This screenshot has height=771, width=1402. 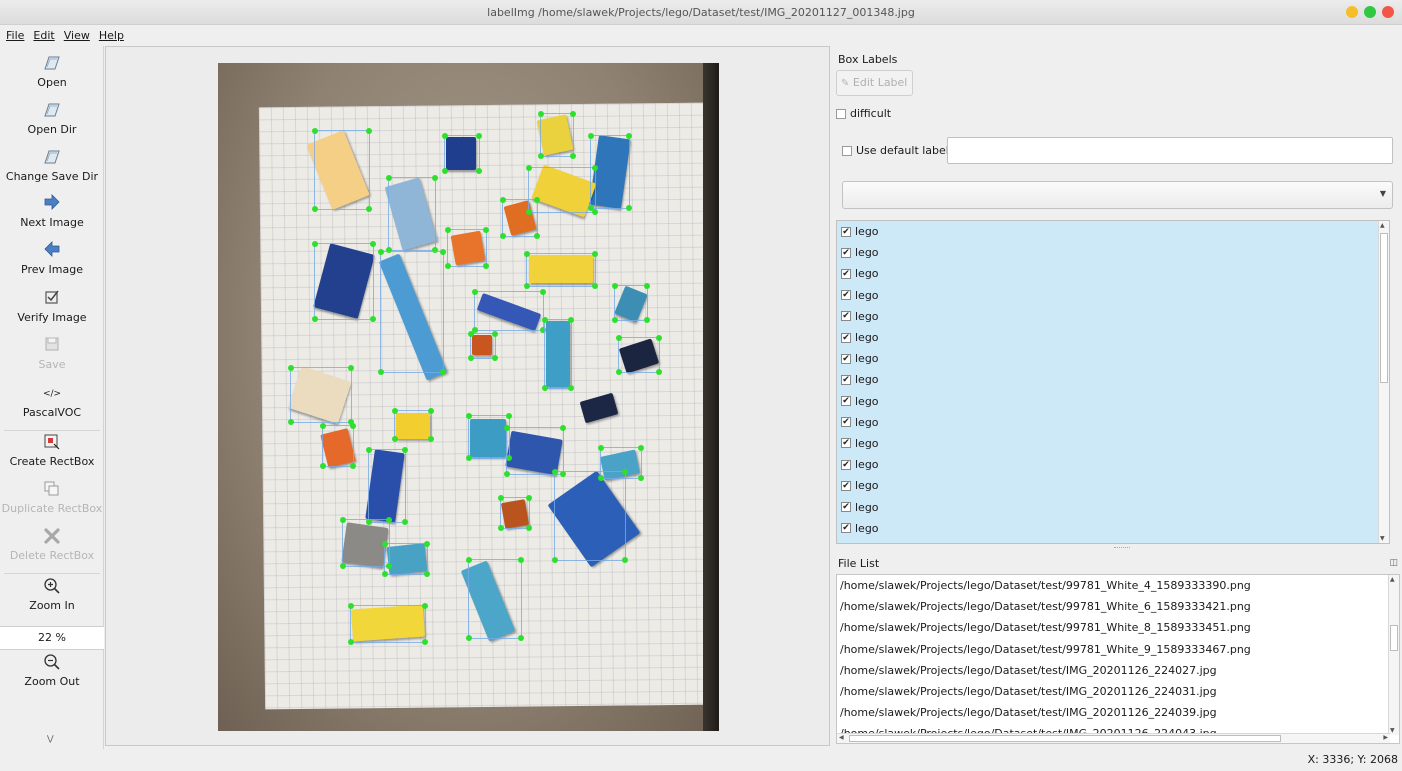 What do you see at coordinates (77, 35) in the screenshot?
I see `menu-view: View` at bounding box center [77, 35].